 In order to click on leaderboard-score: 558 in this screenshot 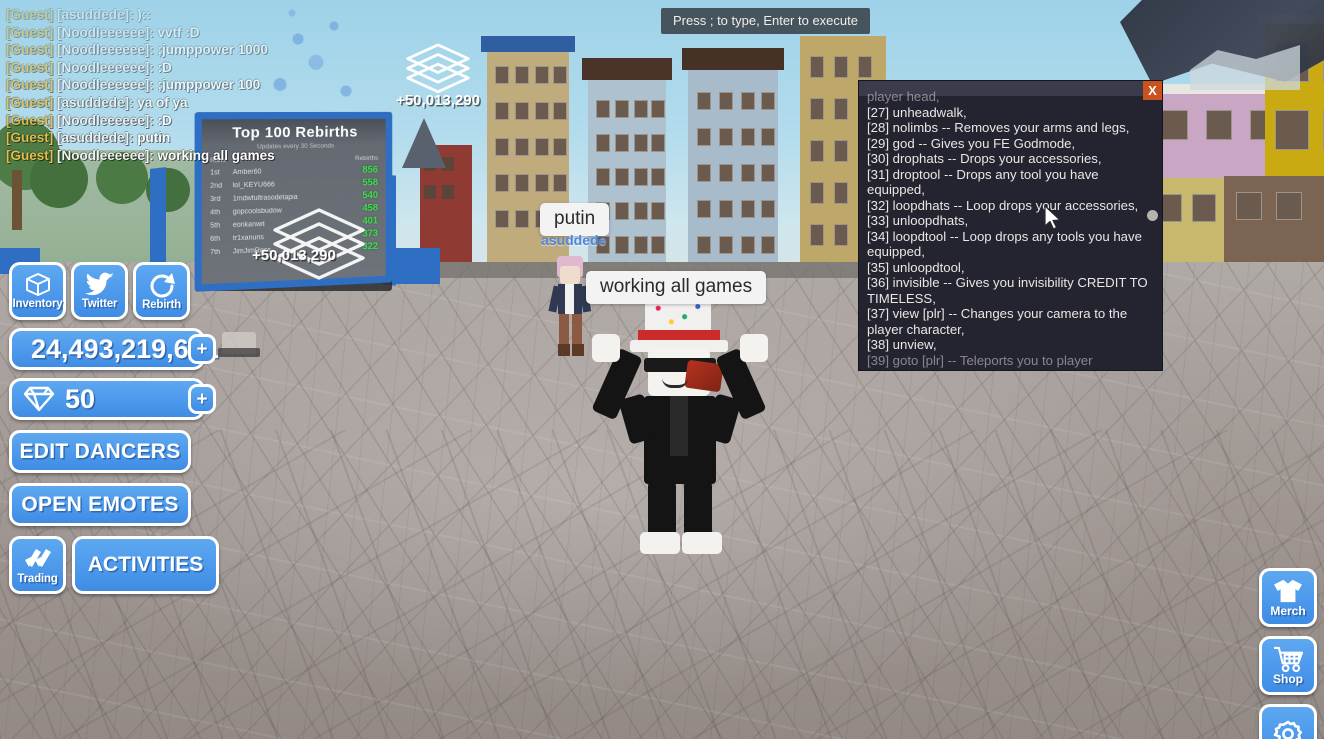, I will do `click(370, 183)`.